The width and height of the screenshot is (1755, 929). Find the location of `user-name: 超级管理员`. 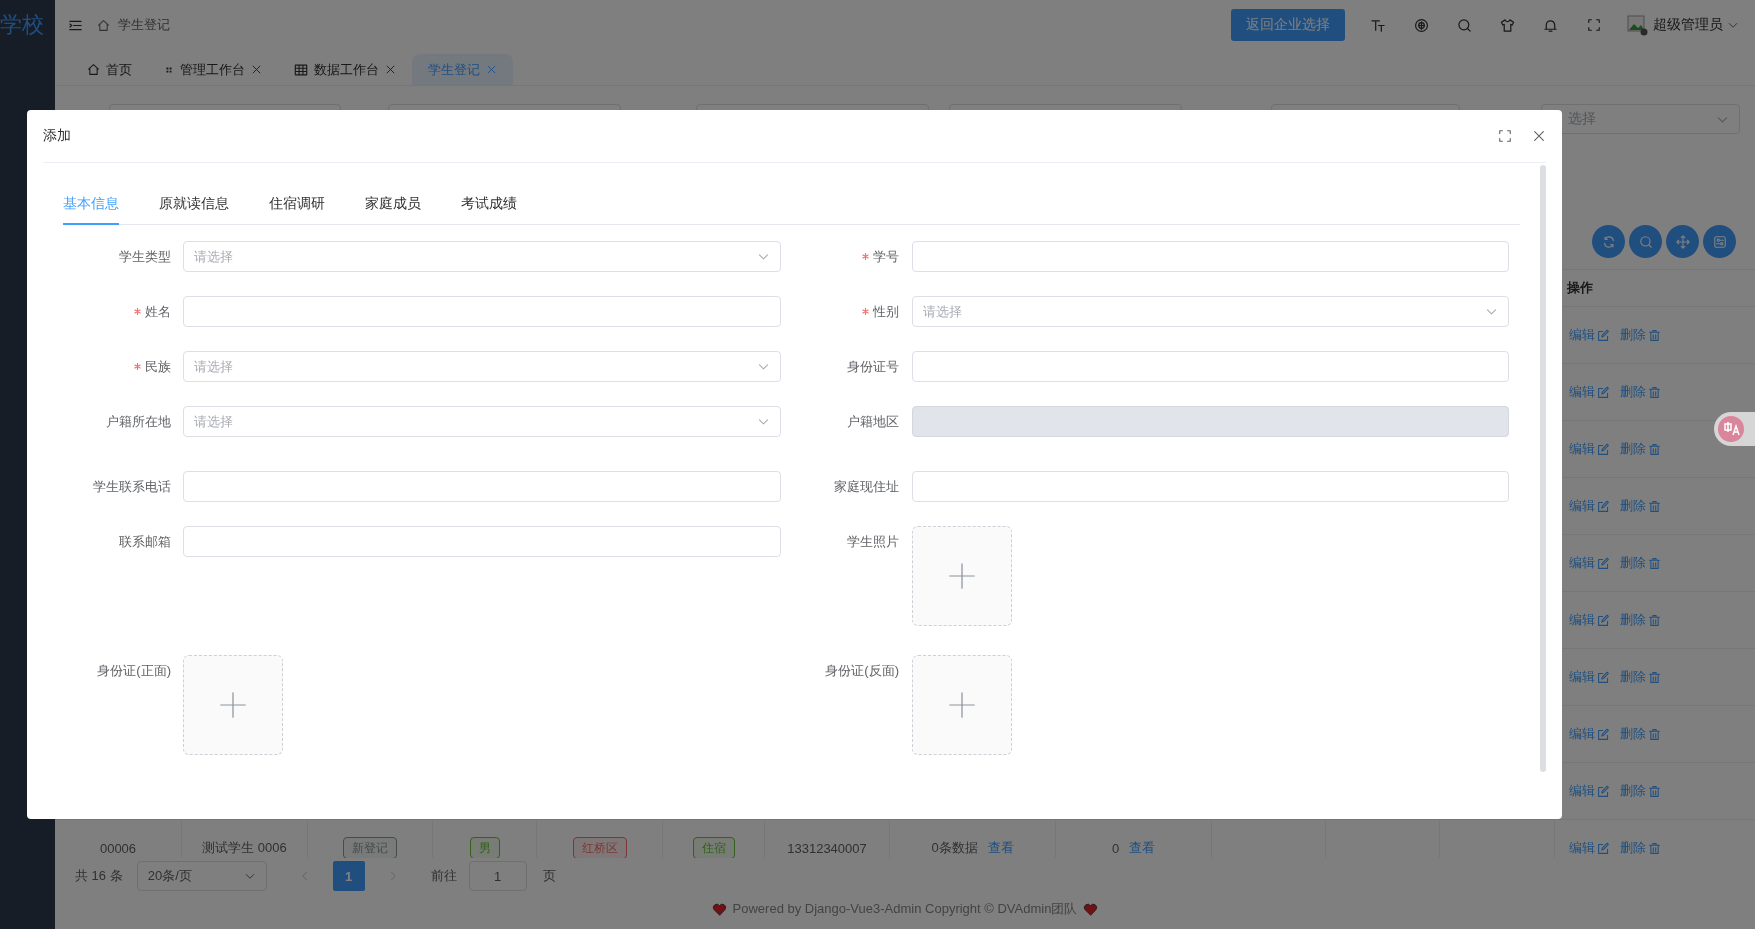

user-name: 超级管理员 is located at coordinates (1688, 25).